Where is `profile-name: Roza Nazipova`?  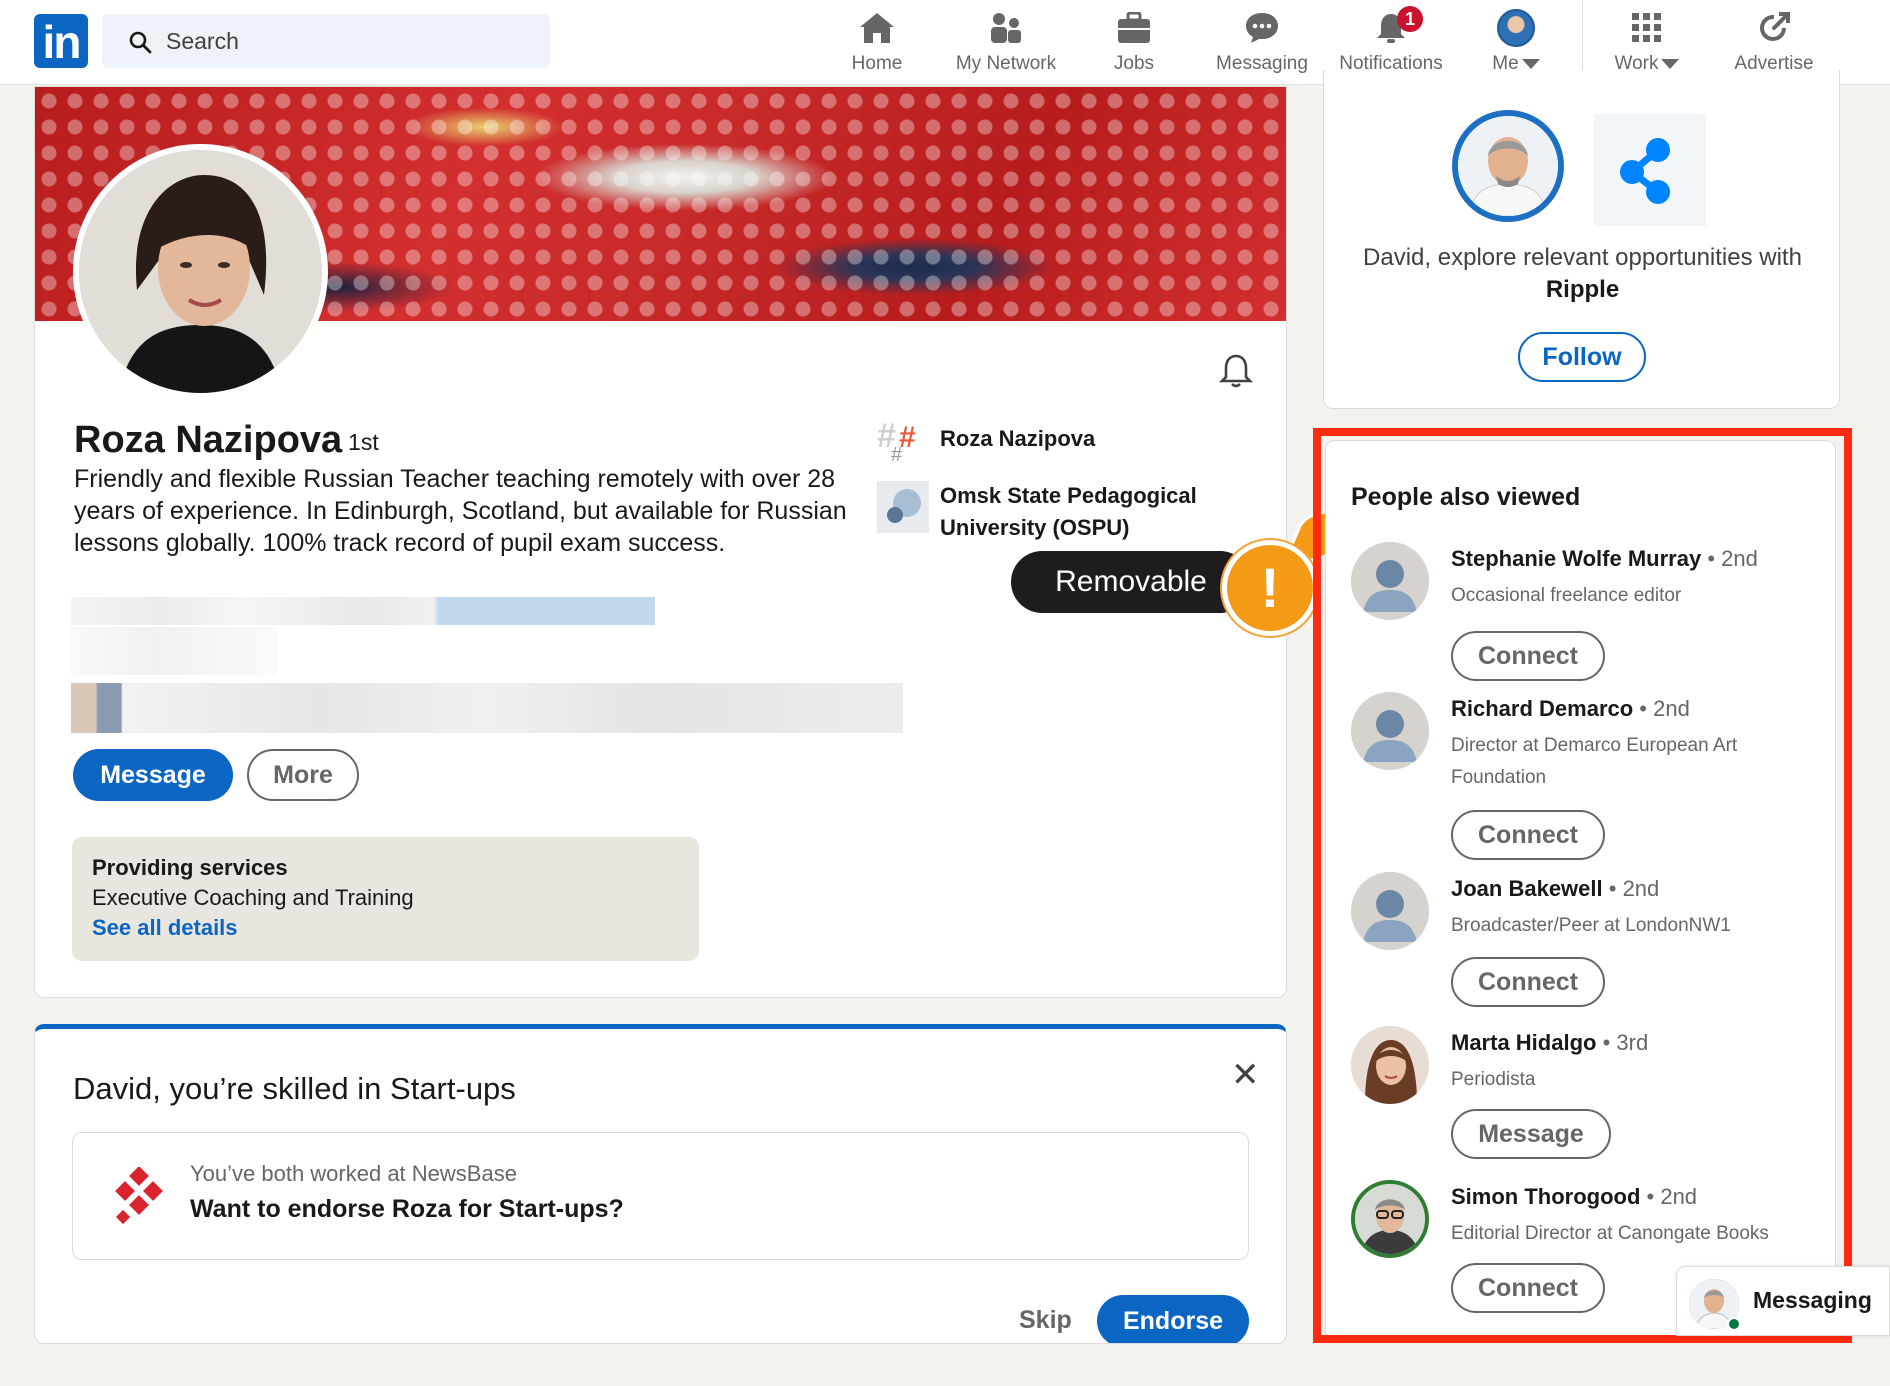 profile-name: Roza Nazipova is located at coordinates (208, 440).